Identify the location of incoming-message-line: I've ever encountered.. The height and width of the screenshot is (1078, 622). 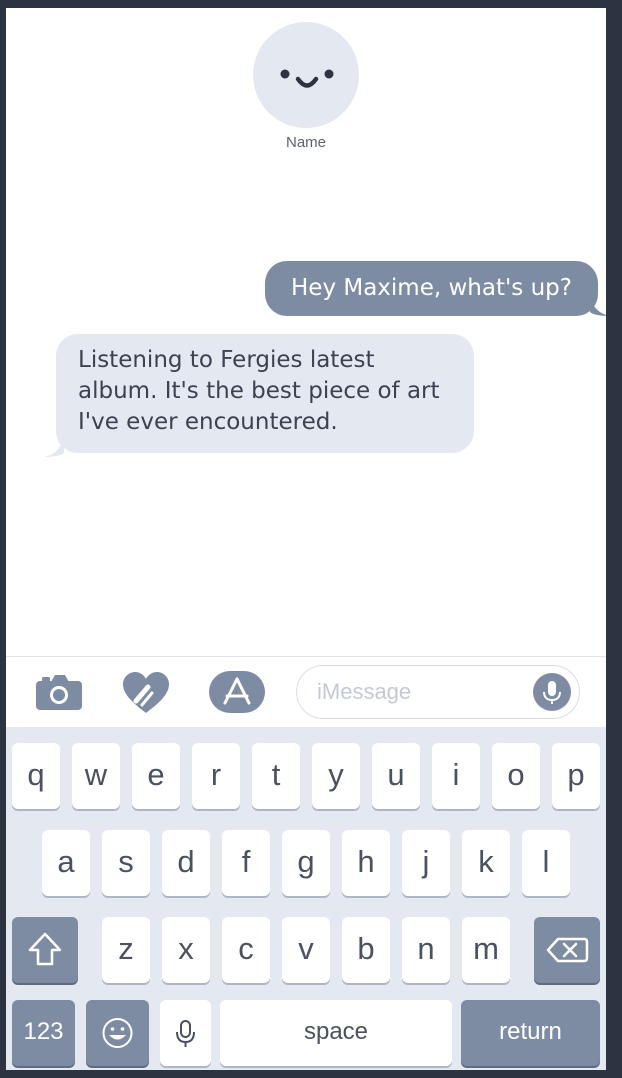
(208, 422).